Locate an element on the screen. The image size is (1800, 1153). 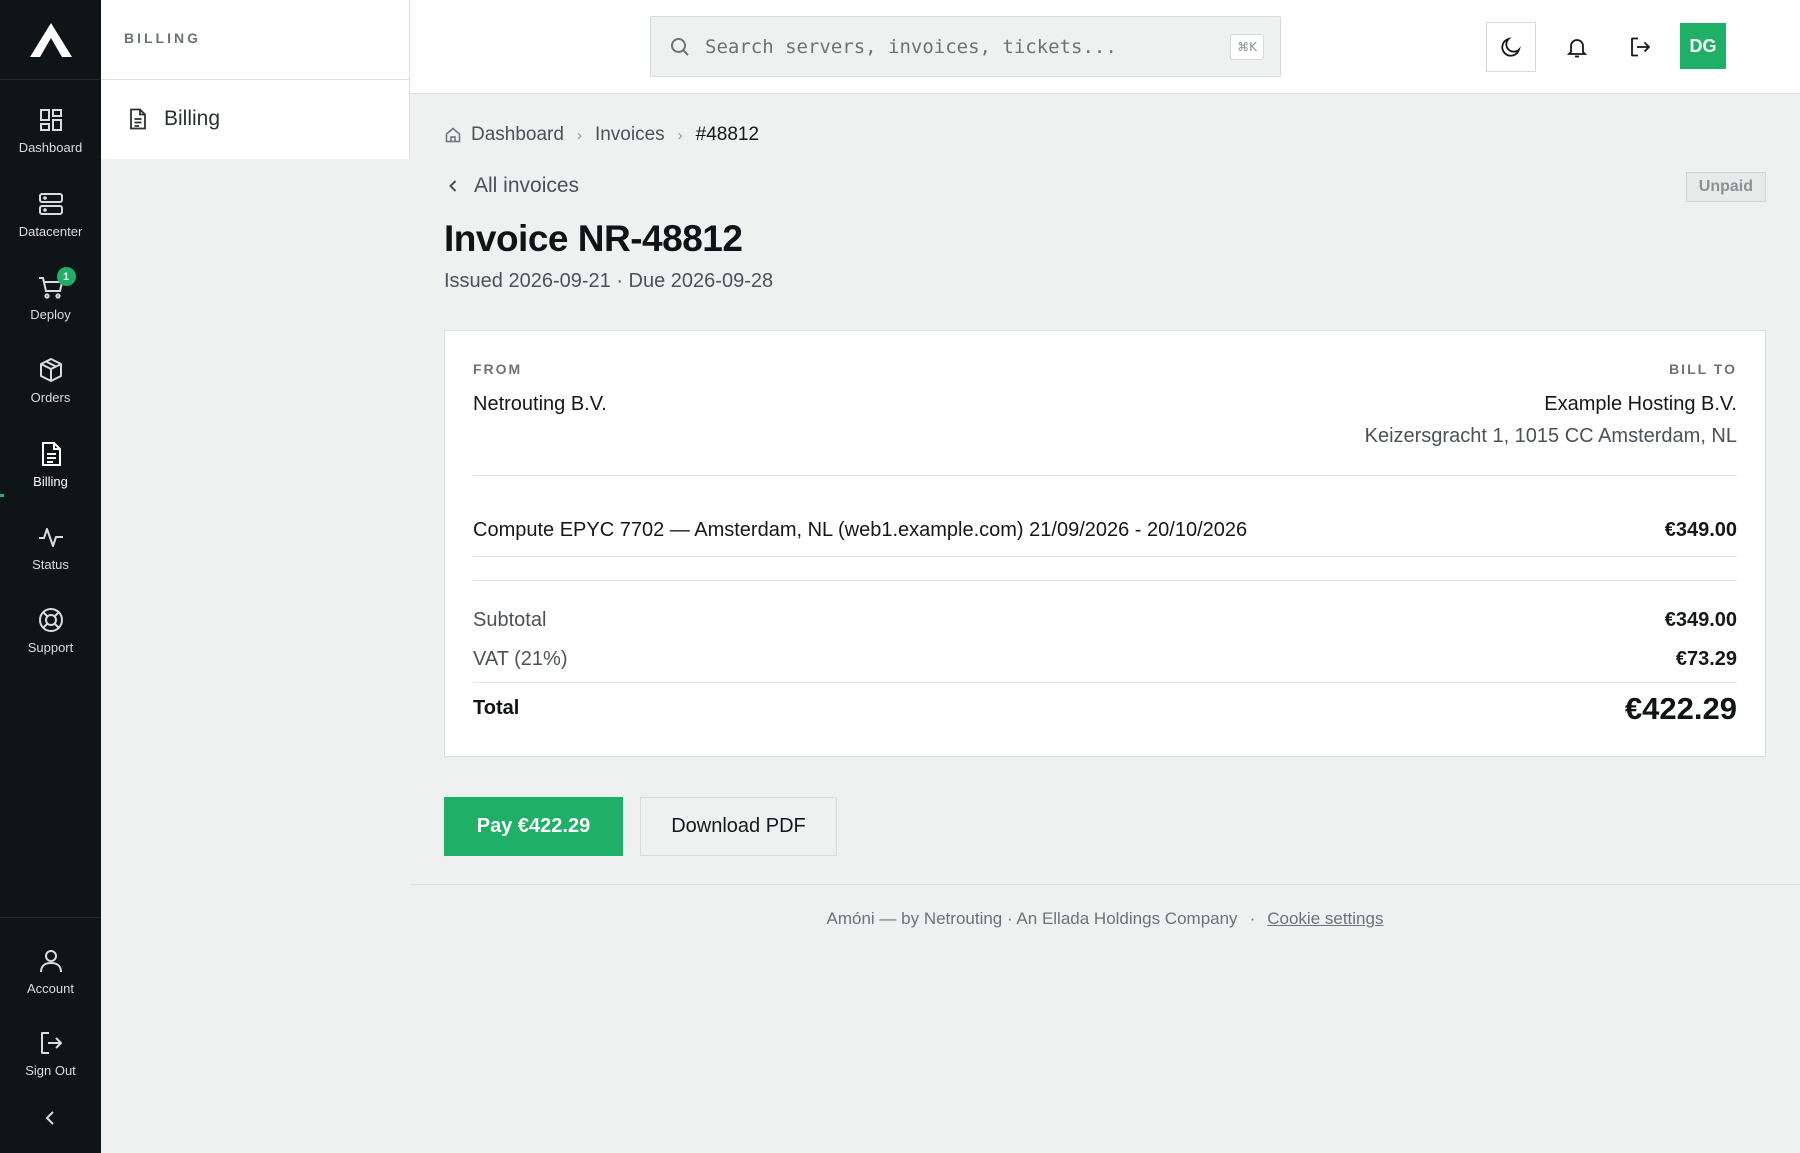
rail-item-label: Deploy is located at coordinates (50, 314).